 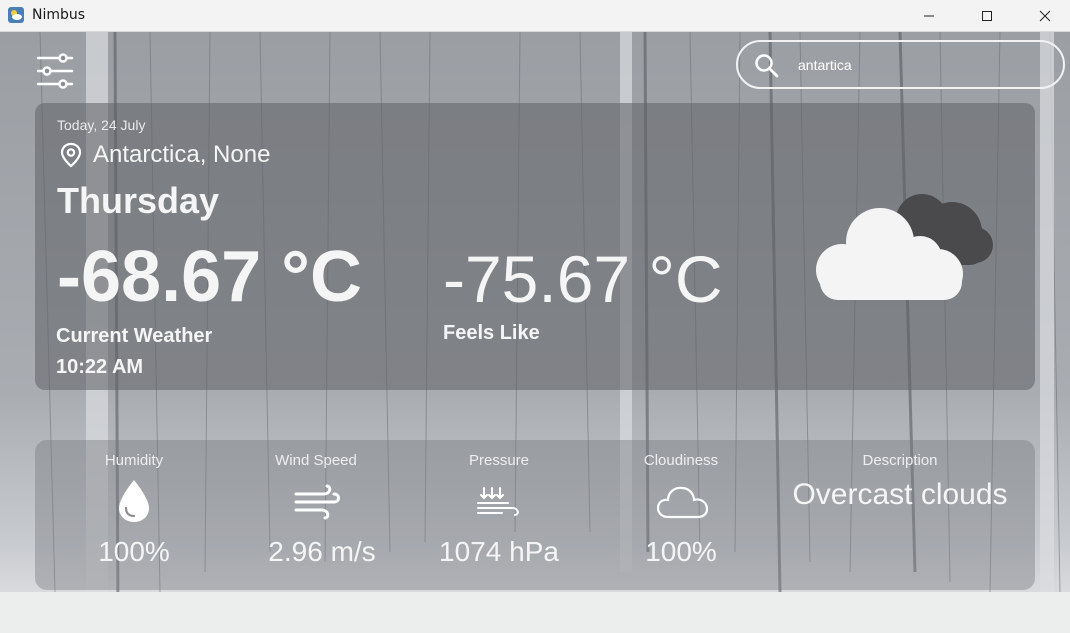 I want to click on search-box, so click(x=900, y=64).